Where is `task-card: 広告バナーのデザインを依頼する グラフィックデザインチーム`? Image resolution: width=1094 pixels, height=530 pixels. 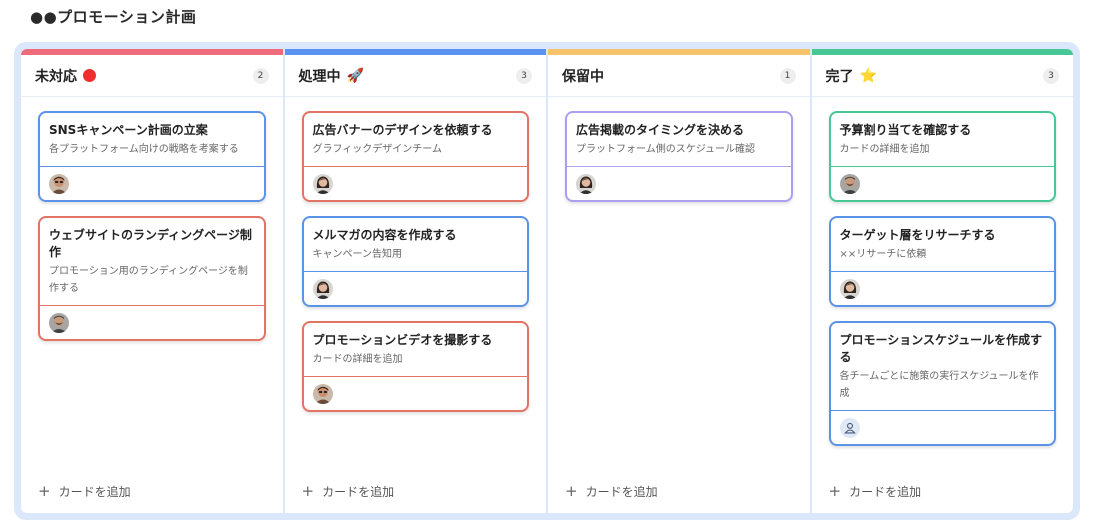 task-card: 広告バナーのデザインを依頼する グラフィックデザインチーム is located at coordinates (415, 156).